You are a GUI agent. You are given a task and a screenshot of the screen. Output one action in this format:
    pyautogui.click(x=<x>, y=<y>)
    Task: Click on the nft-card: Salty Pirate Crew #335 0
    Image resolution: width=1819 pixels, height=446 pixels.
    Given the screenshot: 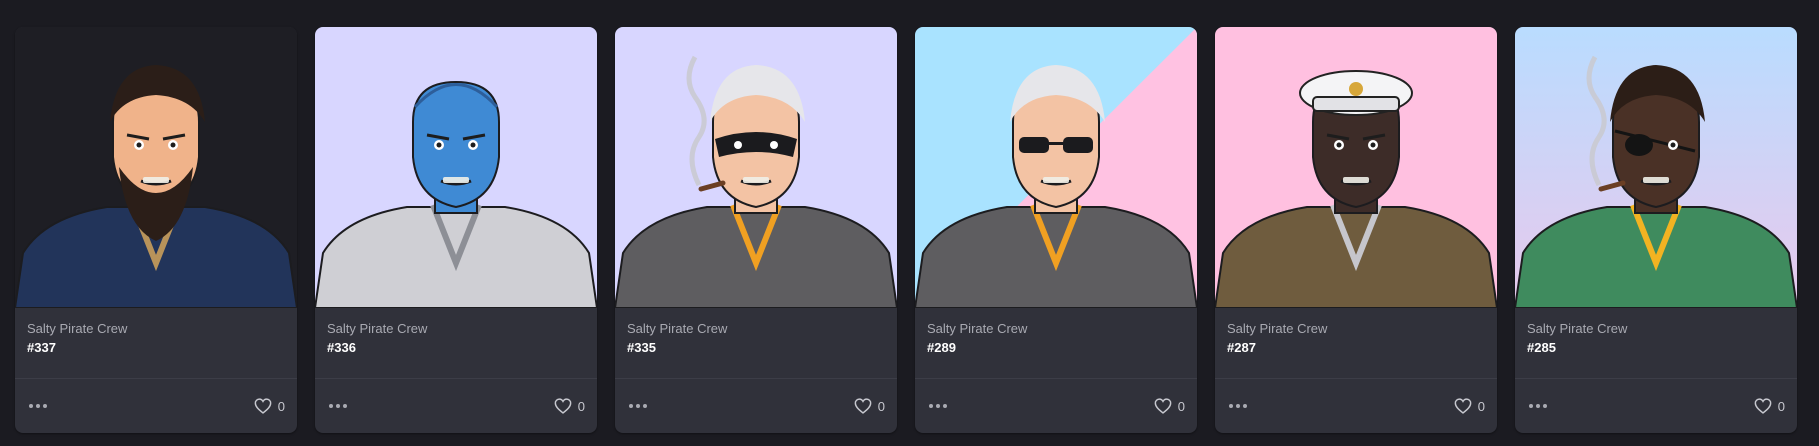 What is the action you would take?
    pyautogui.click(x=756, y=230)
    